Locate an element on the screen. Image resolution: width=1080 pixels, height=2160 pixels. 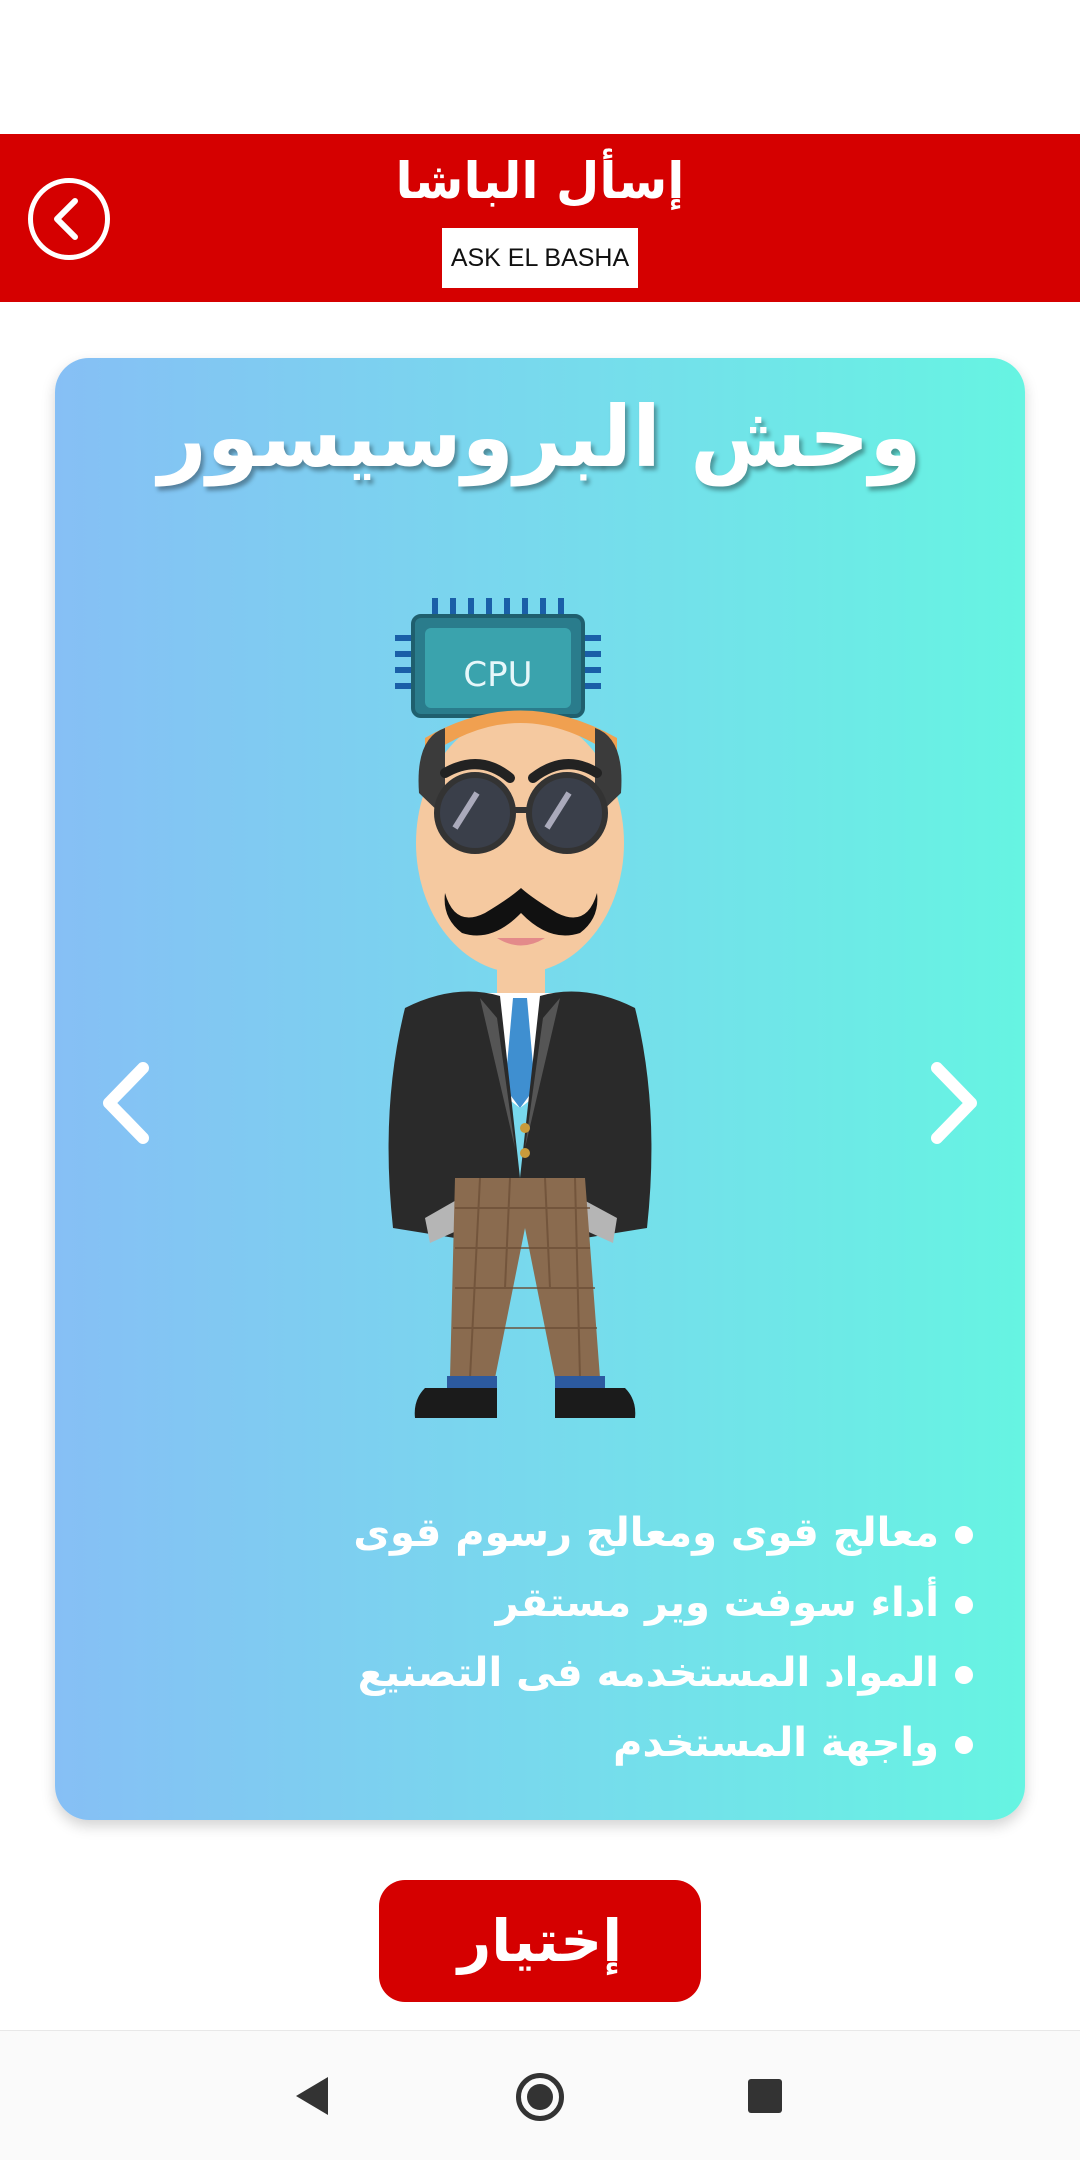
list-item: معالج قوى ومعالج رسوم قوى is located at coordinates (583, 1533).